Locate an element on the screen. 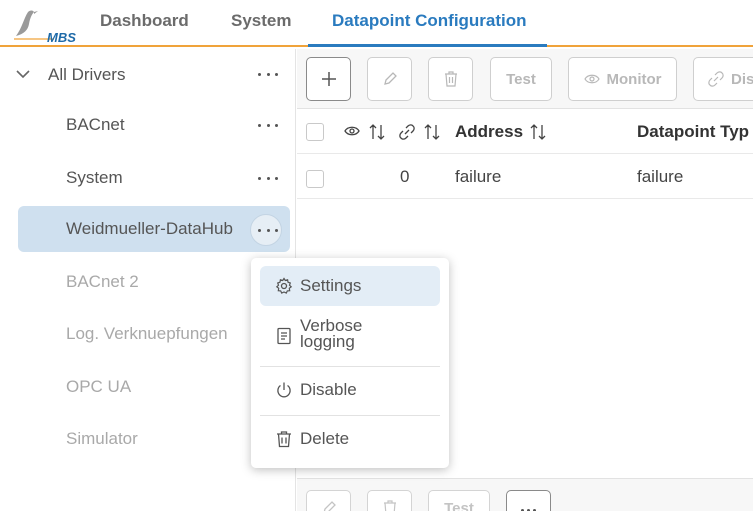 This screenshot has height=511, width=753. select-all-checkbox is located at coordinates (315, 132).